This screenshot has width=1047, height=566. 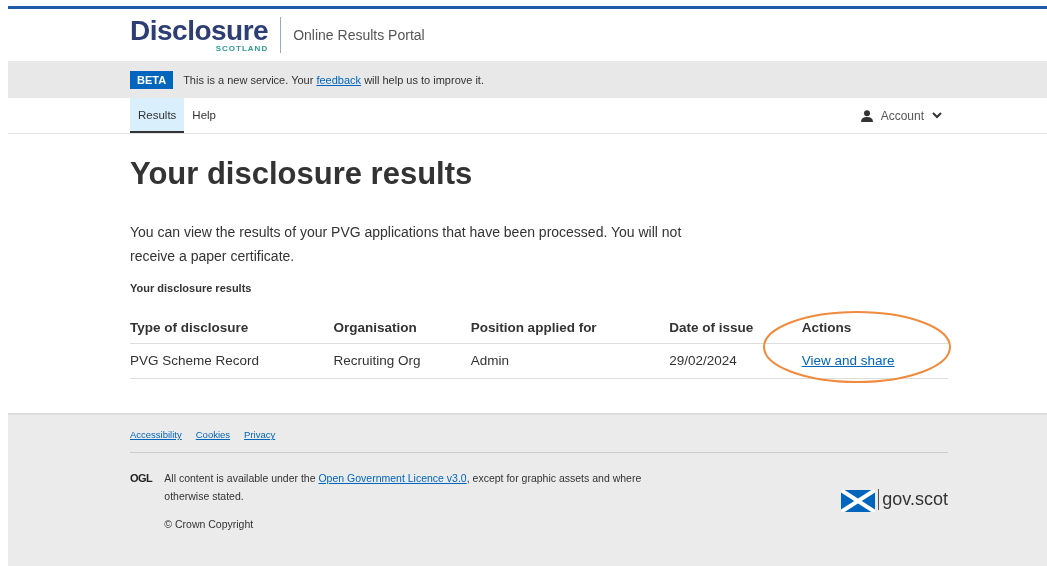 What do you see at coordinates (402, 329) in the screenshot?
I see `column-header: Organisation` at bounding box center [402, 329].